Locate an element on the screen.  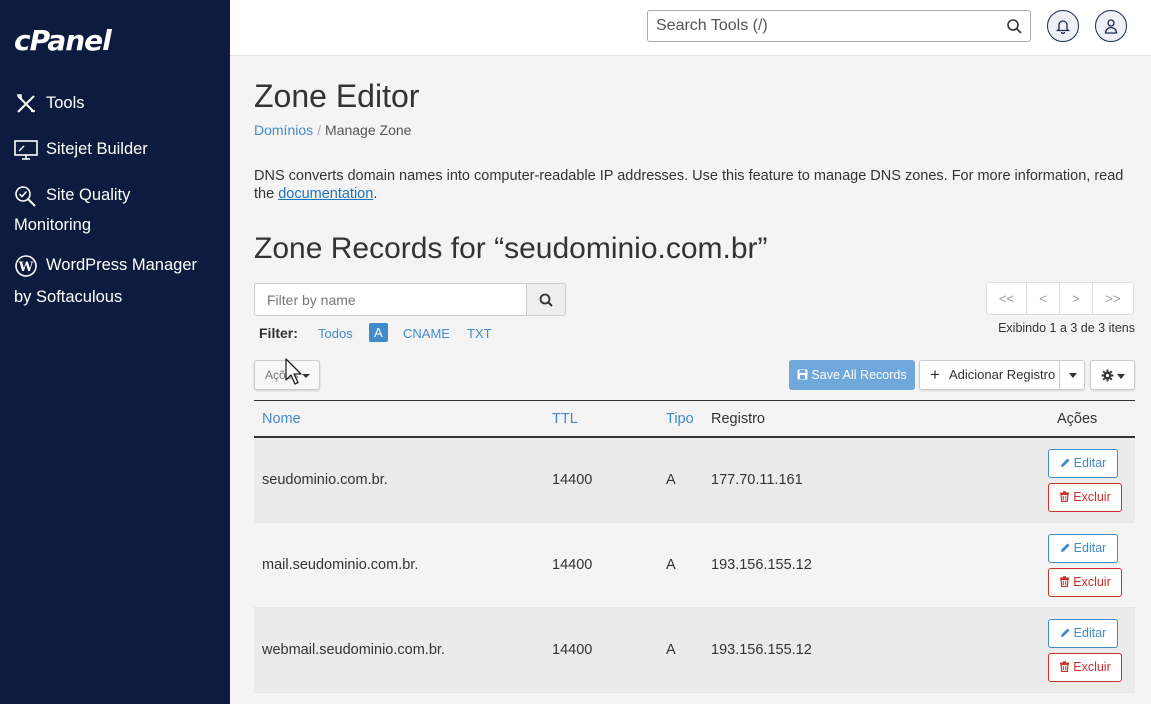
bulk-actions-button: Ações is located at coordinates (287, 375).